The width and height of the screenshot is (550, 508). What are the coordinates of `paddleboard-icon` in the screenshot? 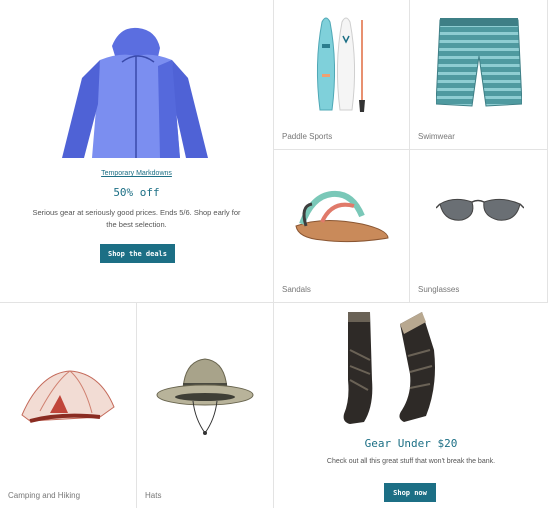 It's located at (340, 64).